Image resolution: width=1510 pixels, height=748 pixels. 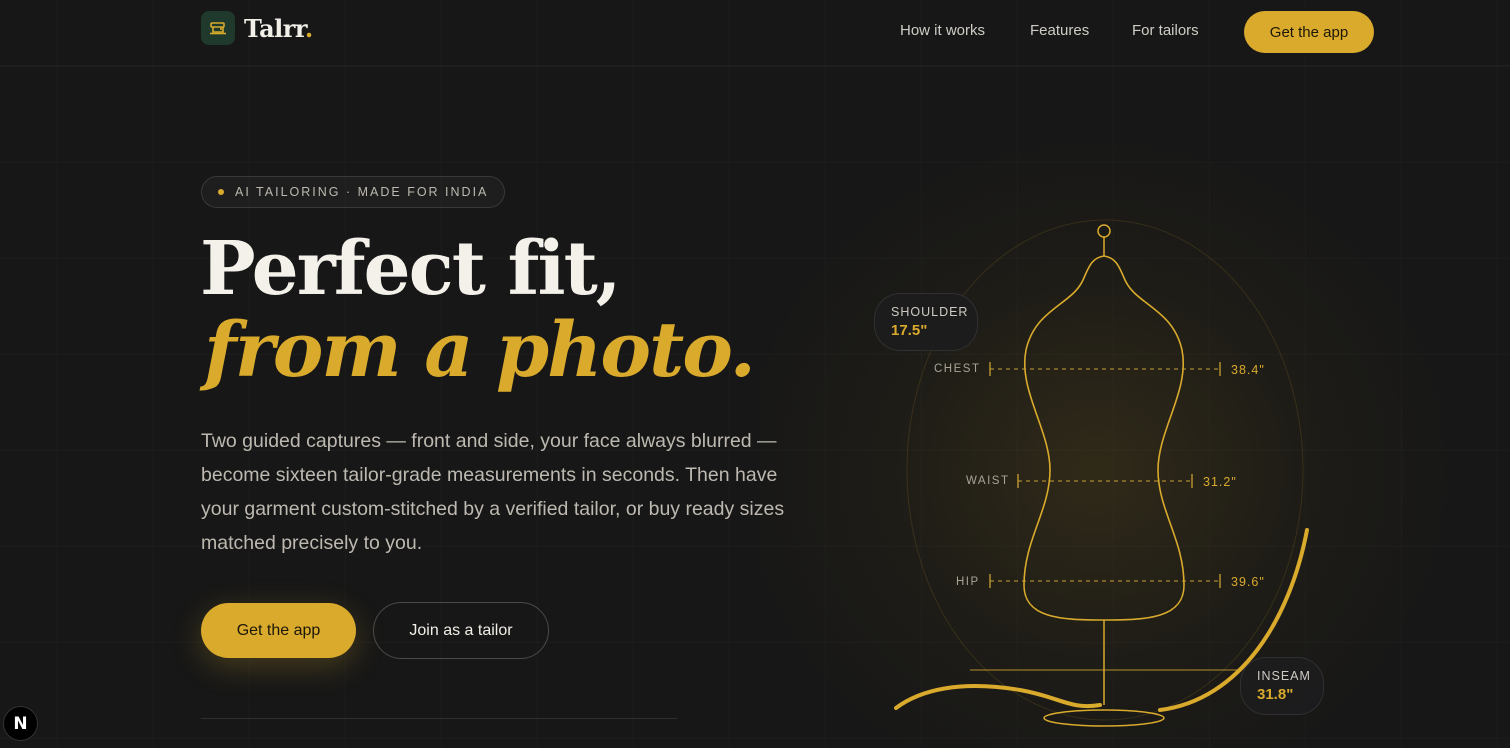 I want to click on dot-icon, so click(x=221, y=192).